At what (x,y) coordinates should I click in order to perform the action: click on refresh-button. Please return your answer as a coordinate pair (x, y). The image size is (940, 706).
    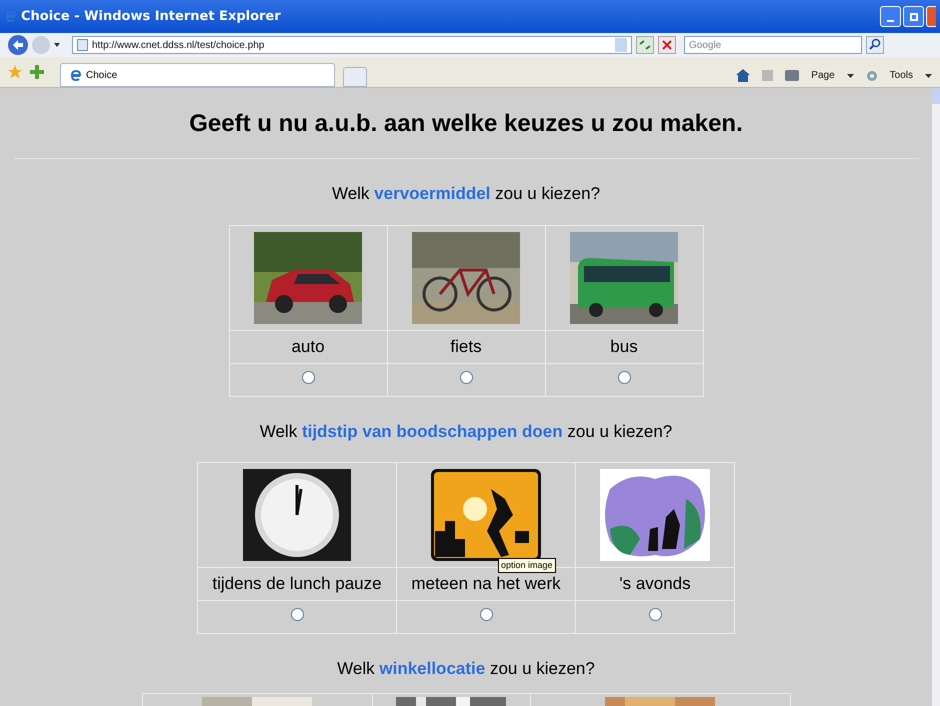
    Looking at the image, I should click on (645, 45).